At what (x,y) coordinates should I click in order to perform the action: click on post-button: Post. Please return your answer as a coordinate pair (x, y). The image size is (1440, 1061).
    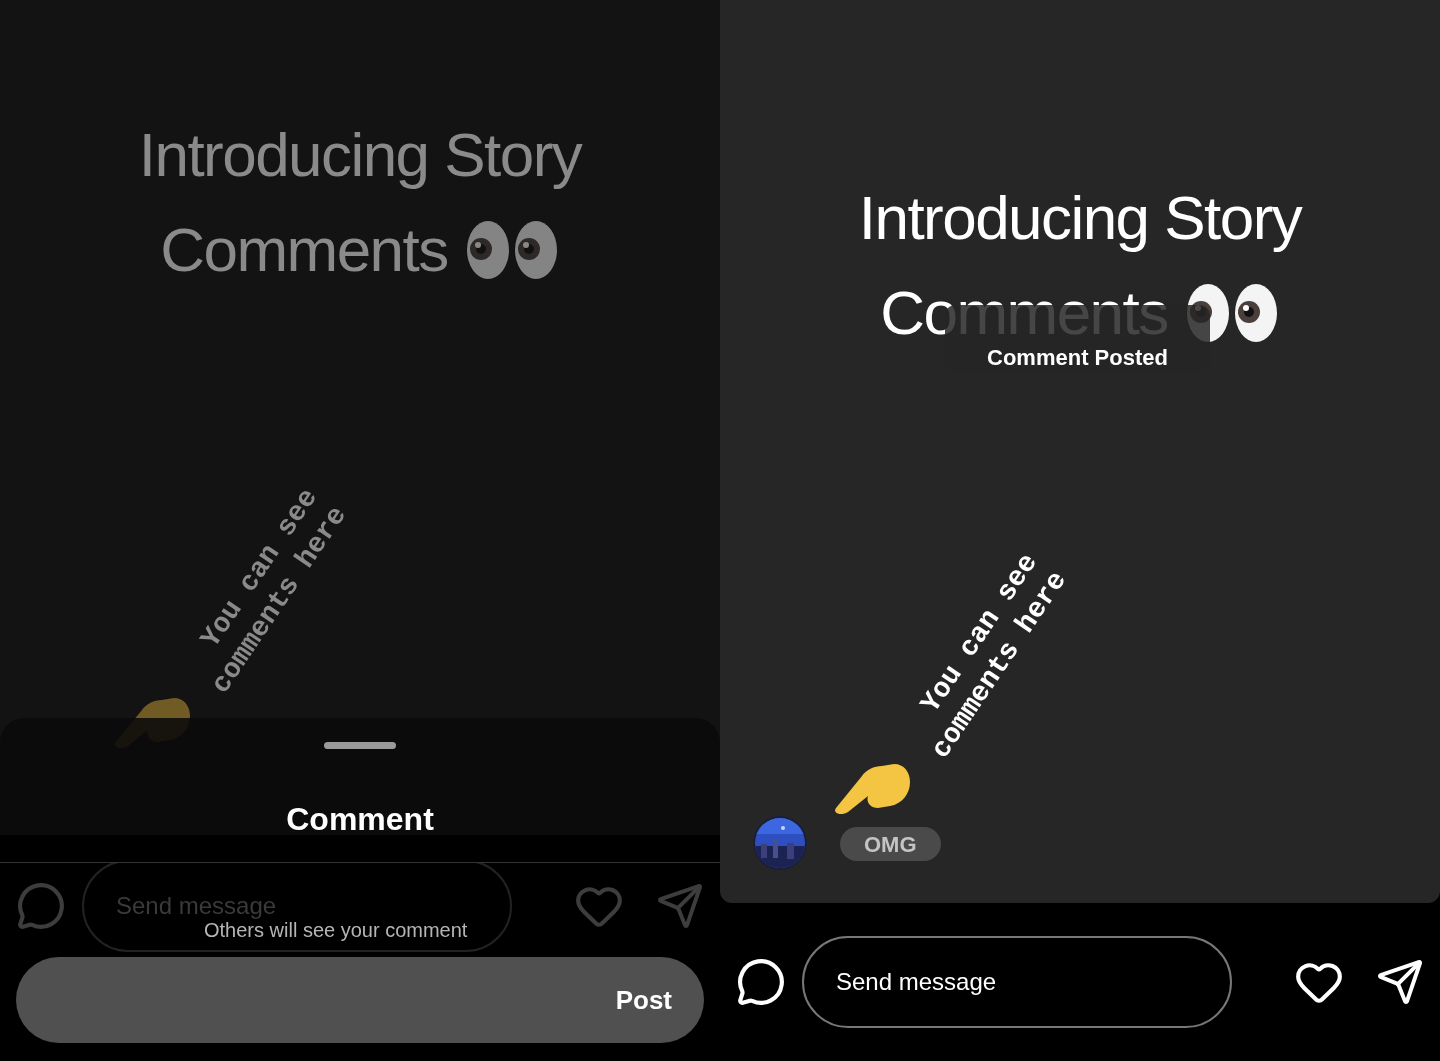
    Looking at the image, I should click on (360, 1000).